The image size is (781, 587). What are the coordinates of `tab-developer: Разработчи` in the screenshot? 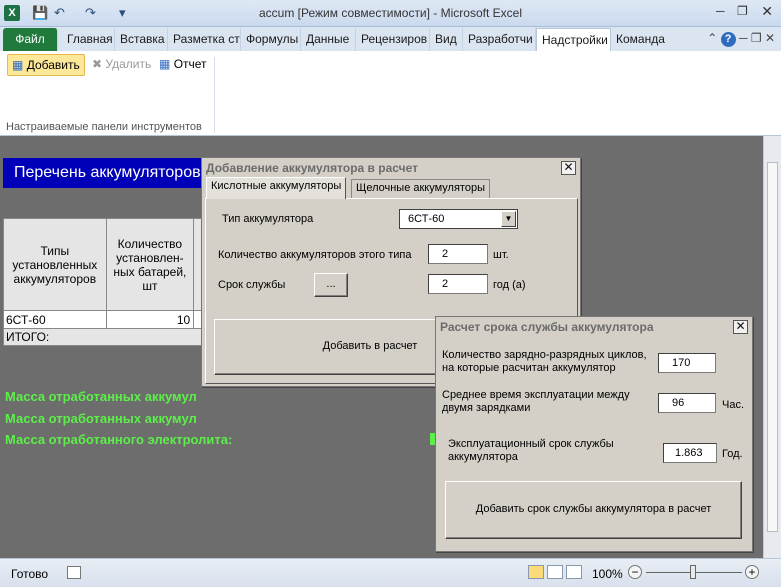 It's located at (499, 39).